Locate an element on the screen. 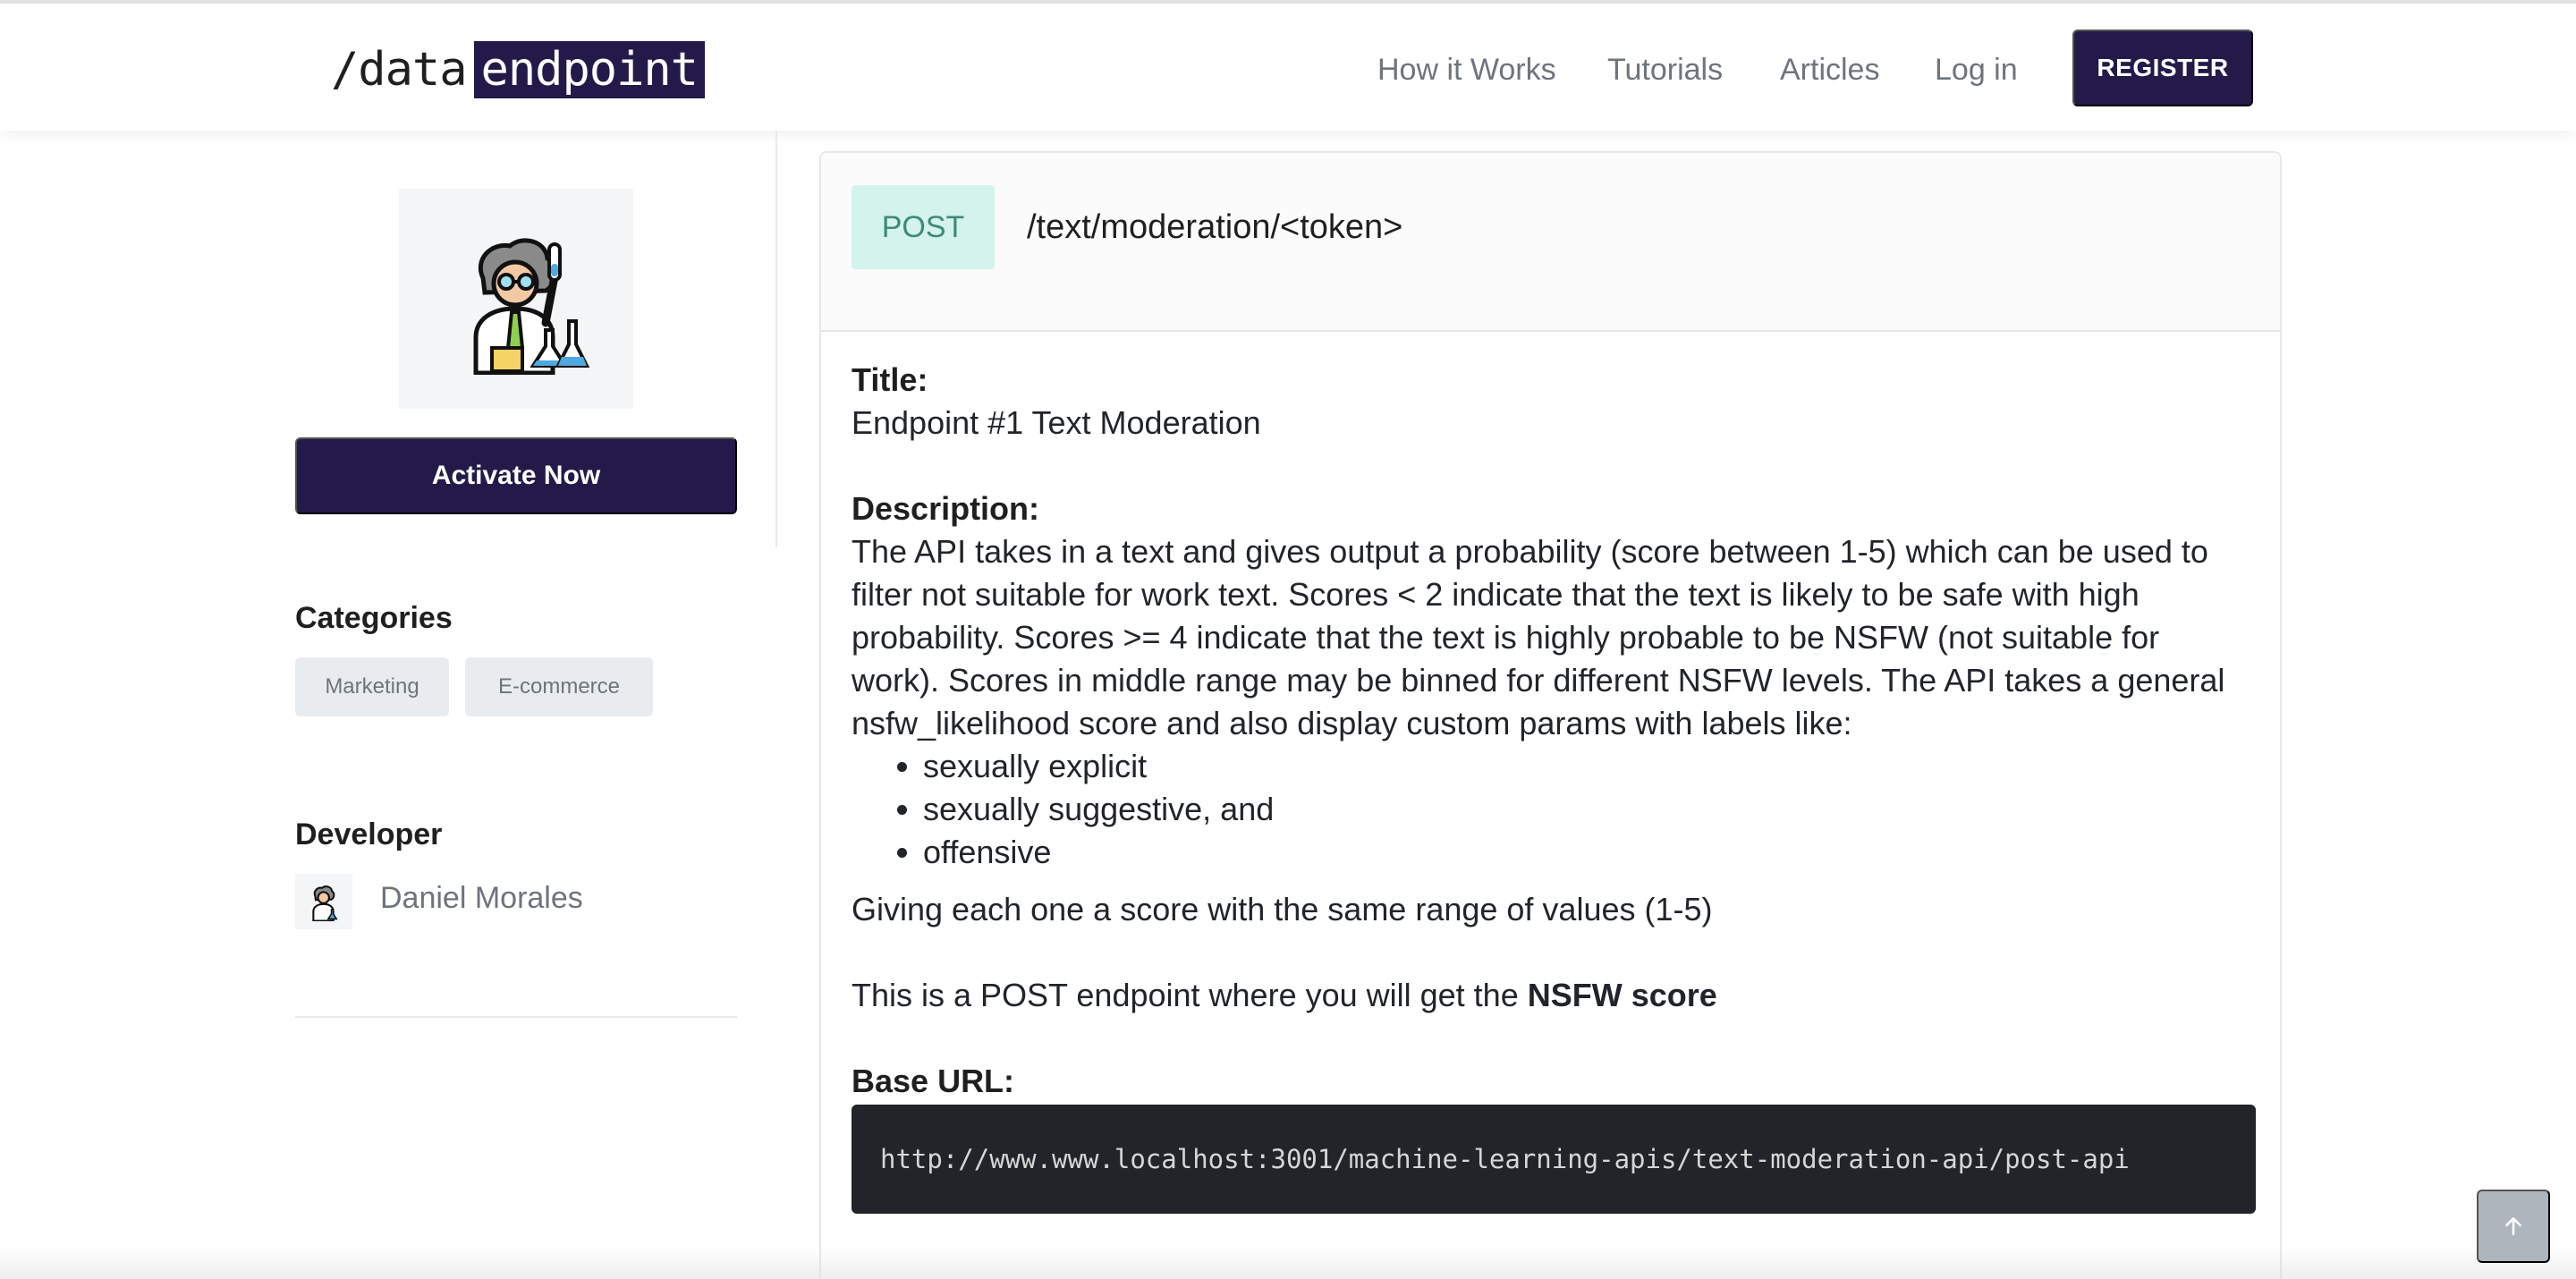 This screenshot has height=1279, width=2576. nav-articles: Articles is located at coordinates (1829, 70).